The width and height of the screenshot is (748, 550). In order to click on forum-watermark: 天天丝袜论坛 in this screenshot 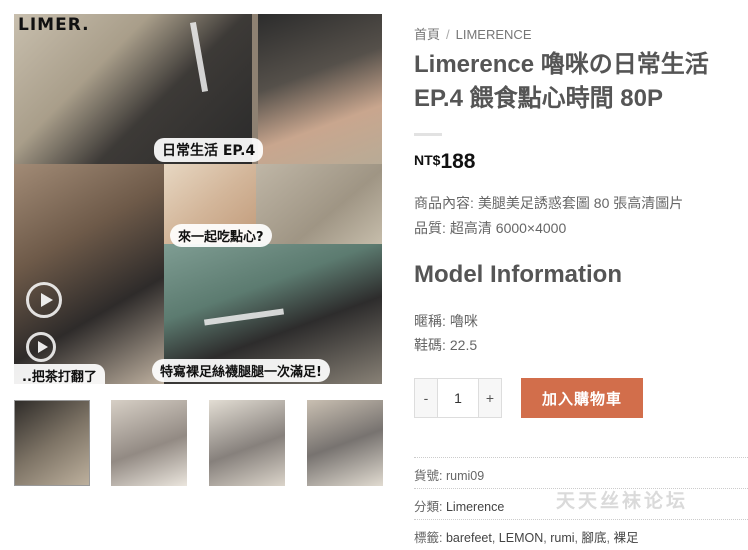, I will do `click(622, 501)`.